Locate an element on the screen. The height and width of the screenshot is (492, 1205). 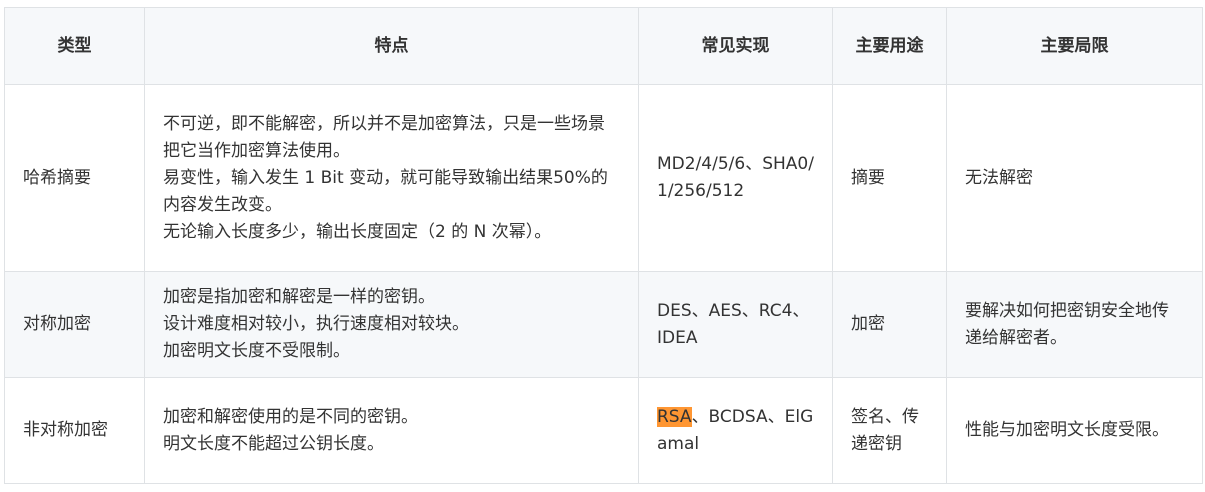
feature-line: 明文长度不能超过公钥长度。 is located at coordinates (273, 443).